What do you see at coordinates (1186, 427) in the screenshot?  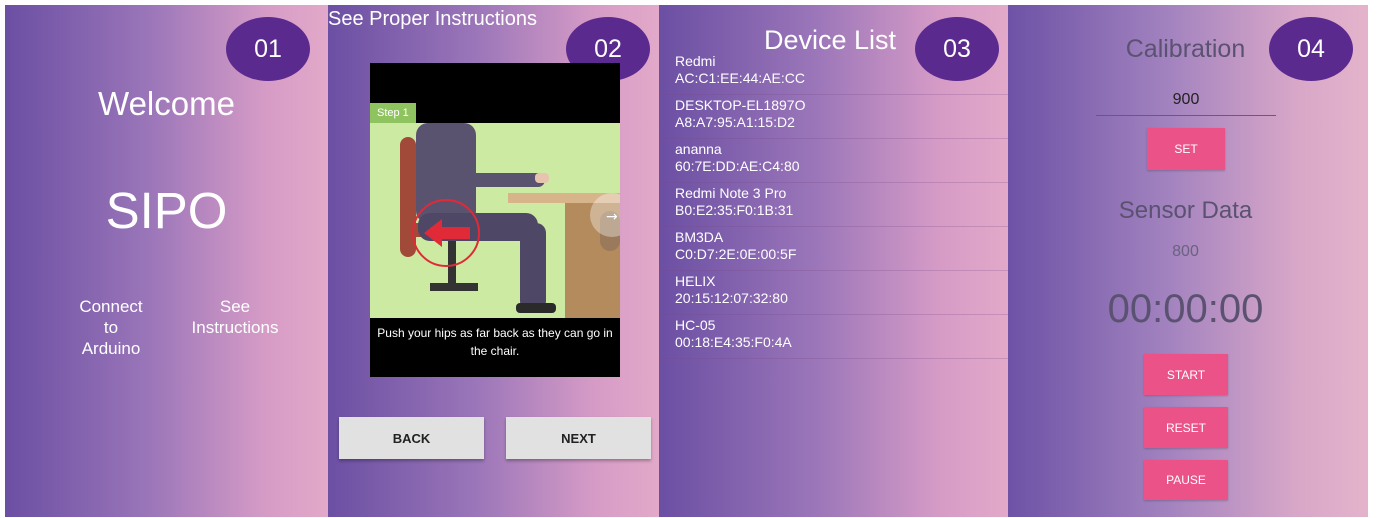 I see `reset-button: RESET` at bounding box center [1186, 427].